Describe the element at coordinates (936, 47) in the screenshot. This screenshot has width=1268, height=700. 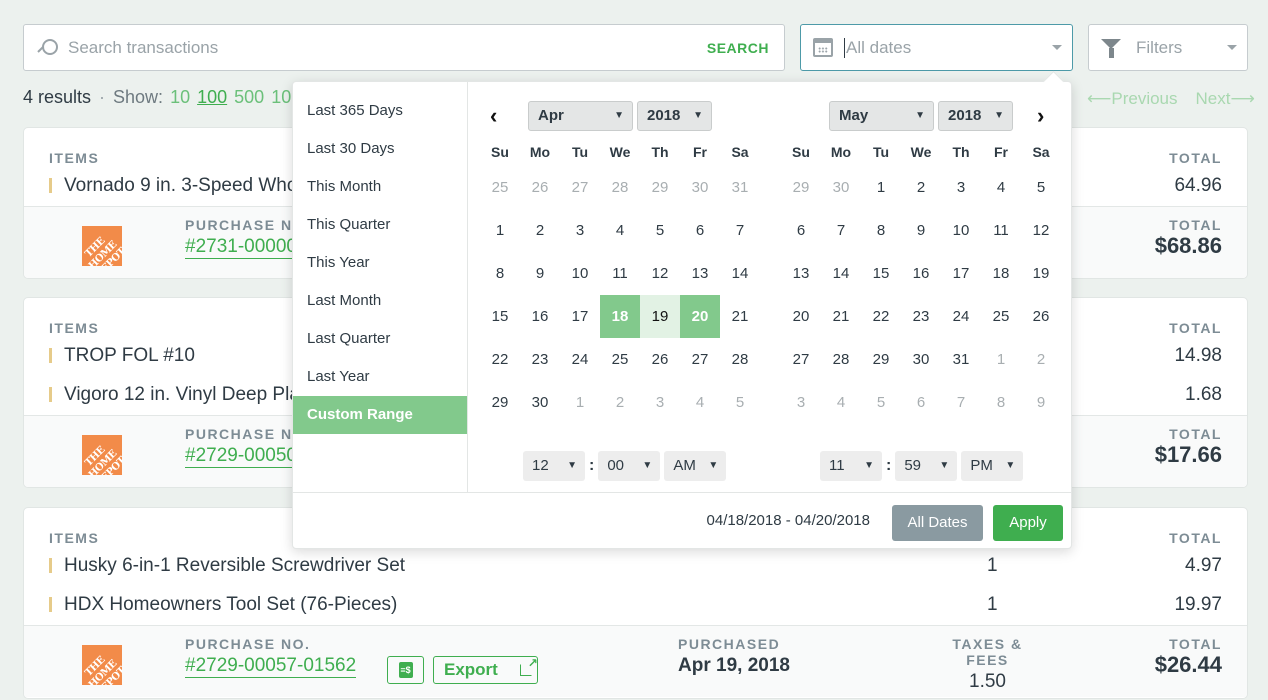
I see `date-filter: All dates` at that location.